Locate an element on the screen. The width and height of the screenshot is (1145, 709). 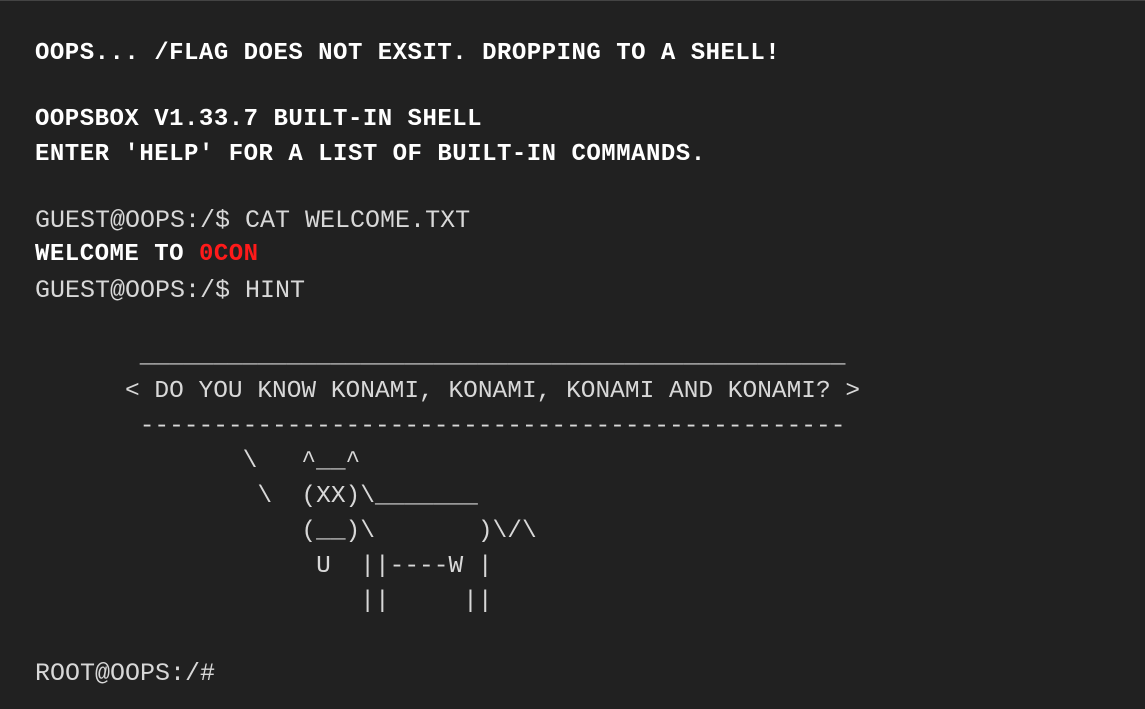
banner-title: OOPSBOX V1.33.7 BUILT-IN SHELL is located at coordinates (259, 119).